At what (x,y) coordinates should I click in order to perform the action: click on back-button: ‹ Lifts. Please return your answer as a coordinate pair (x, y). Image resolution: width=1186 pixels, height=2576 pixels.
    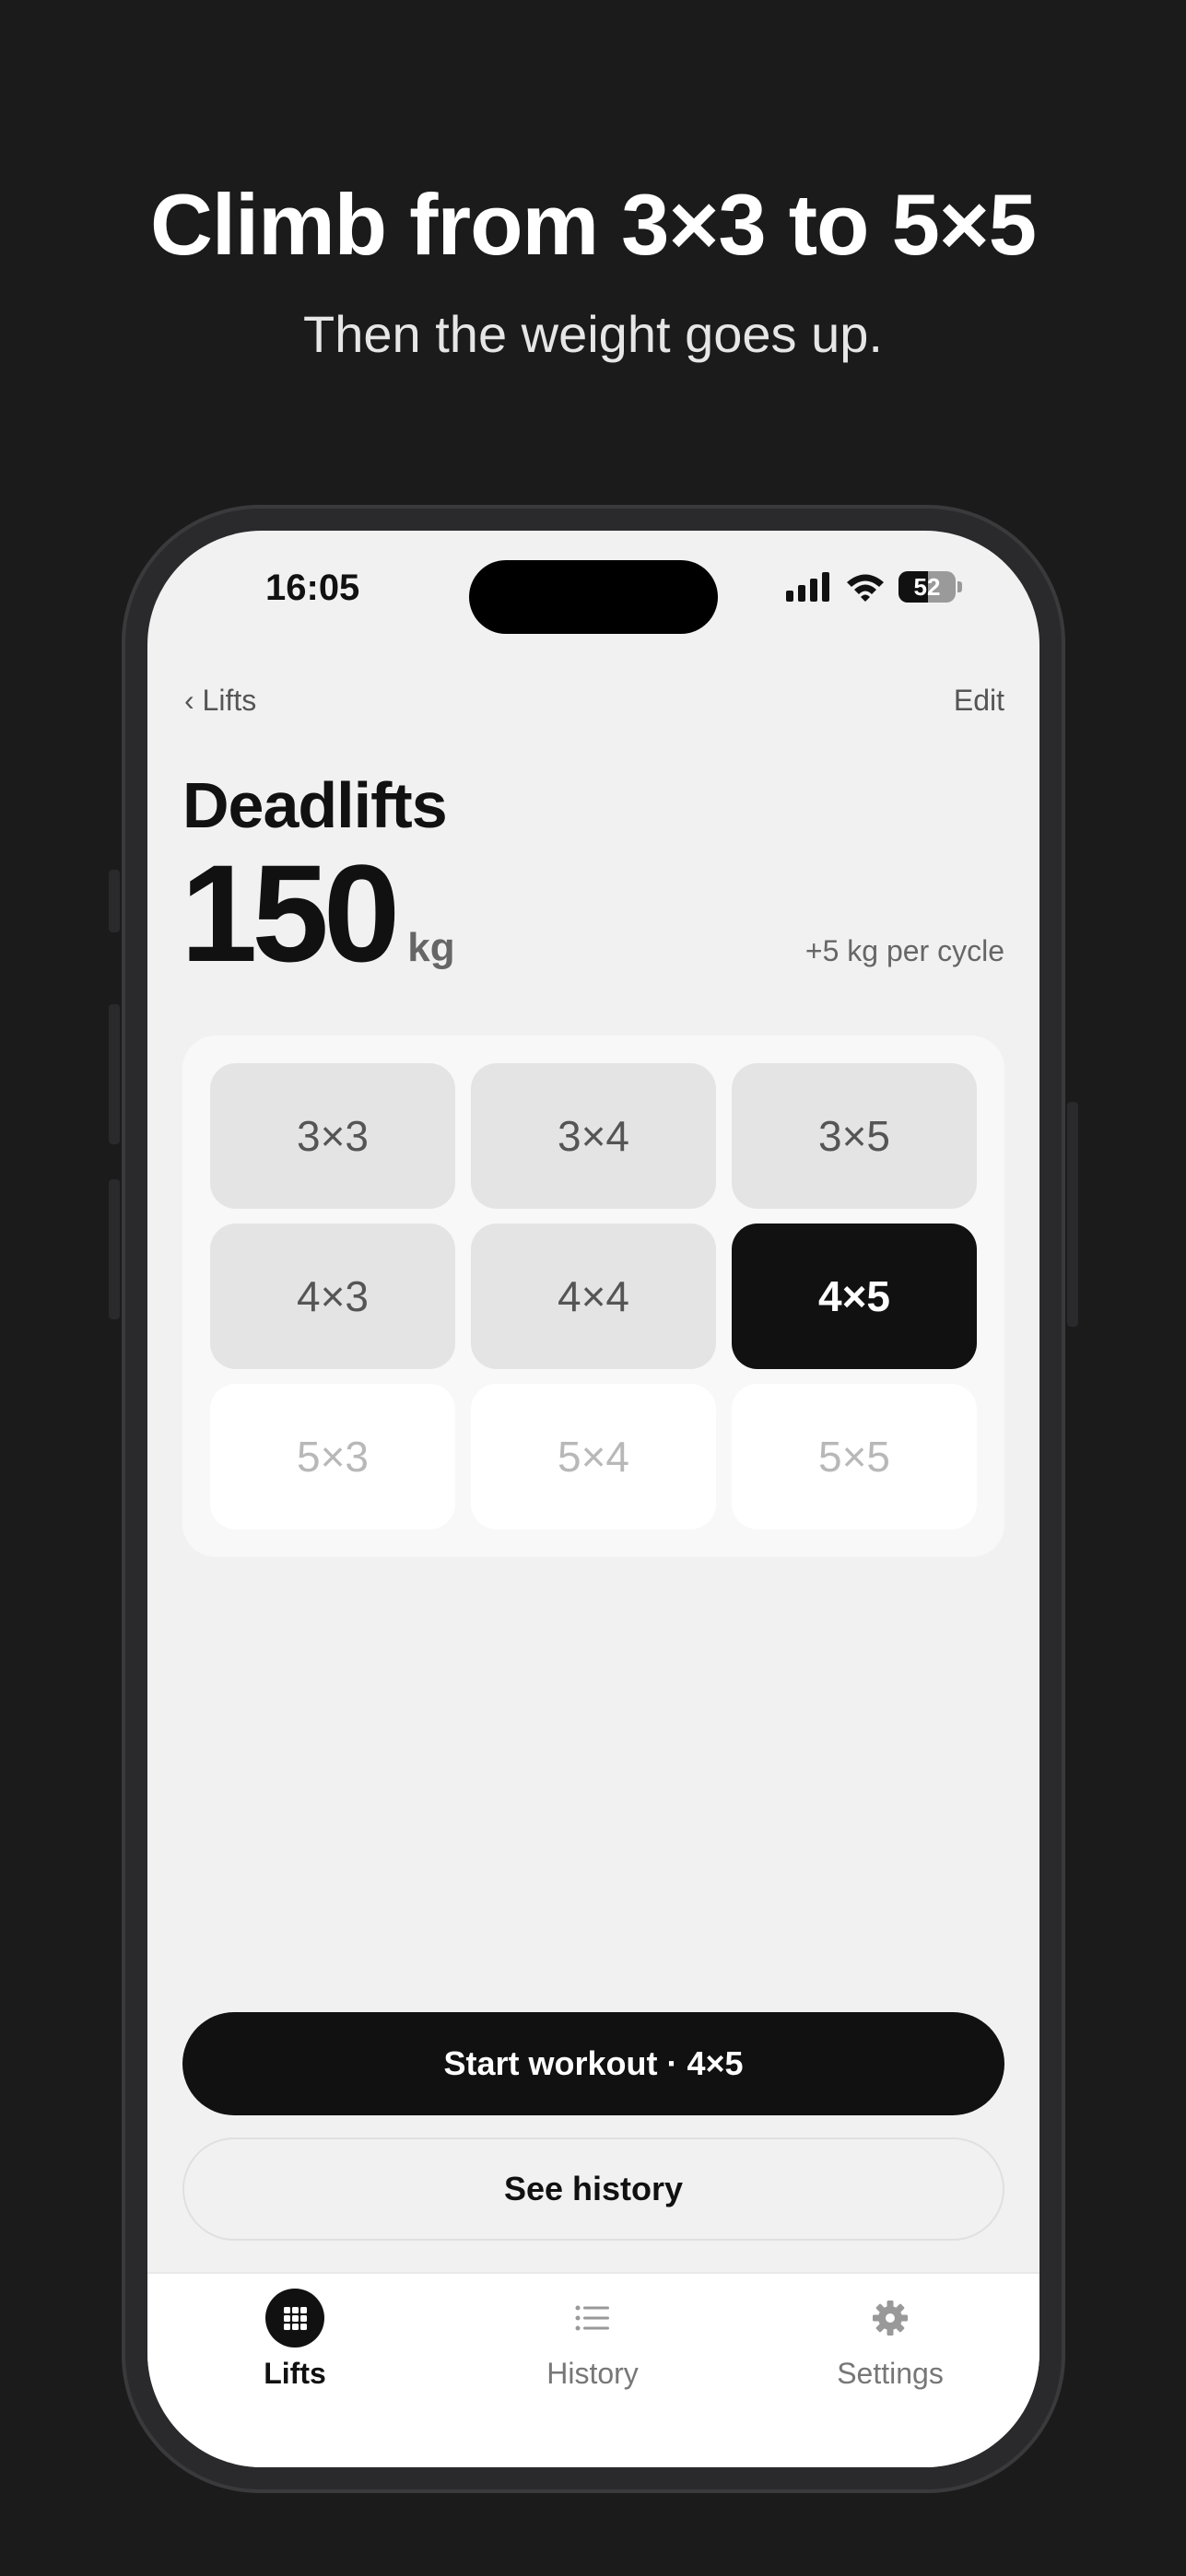
    Looking at the image, I should click on (220, 701).